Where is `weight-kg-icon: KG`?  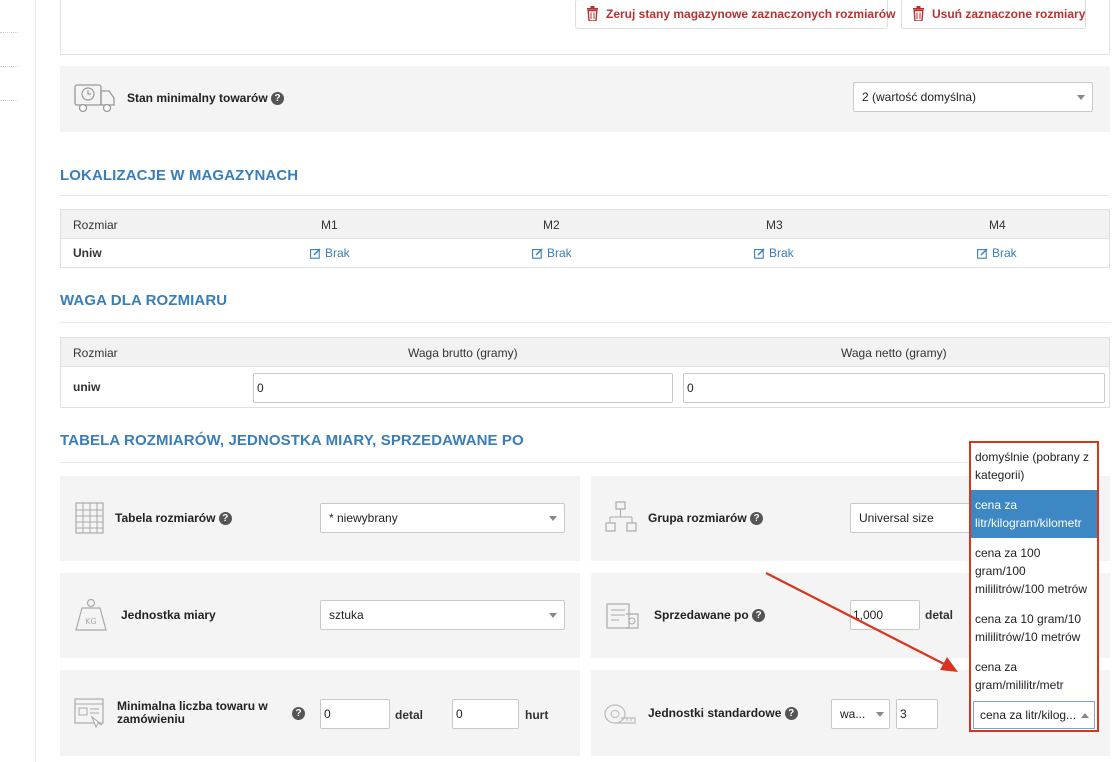
weight-kg-icon: KG is located at coordinates (91, 614).